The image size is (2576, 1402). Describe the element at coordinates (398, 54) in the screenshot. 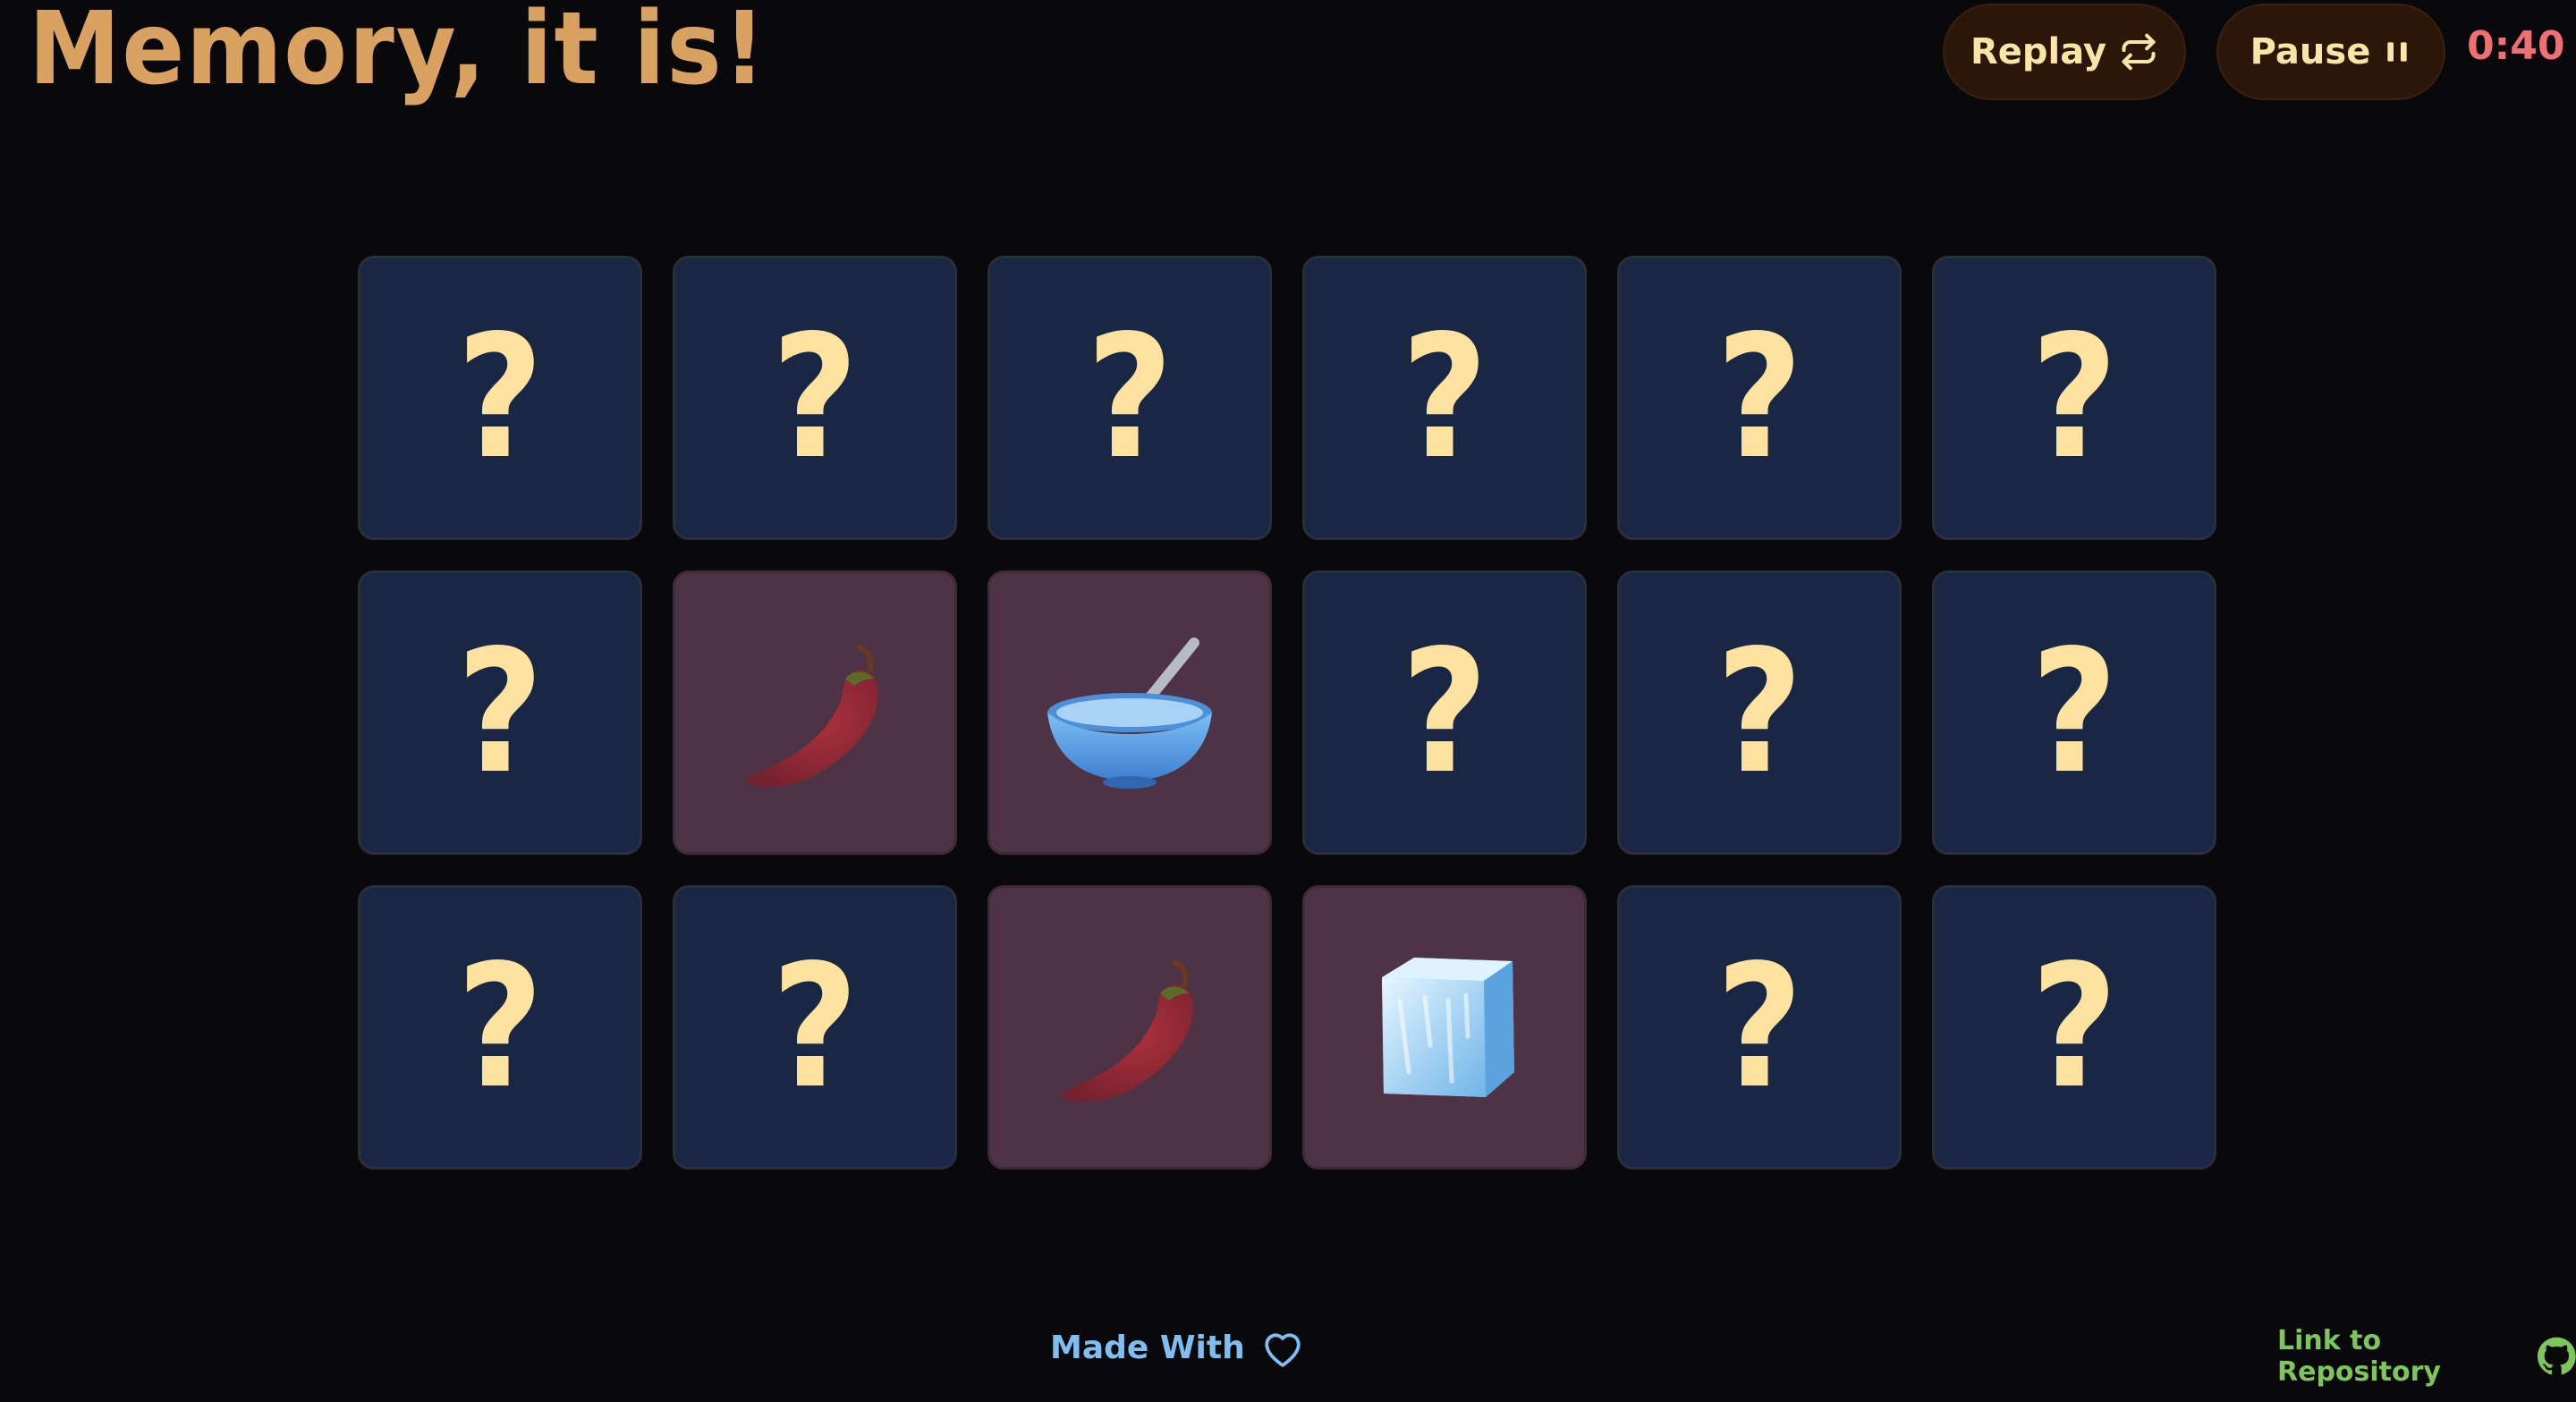

I see `page-title: Memory, it is!` at that location.